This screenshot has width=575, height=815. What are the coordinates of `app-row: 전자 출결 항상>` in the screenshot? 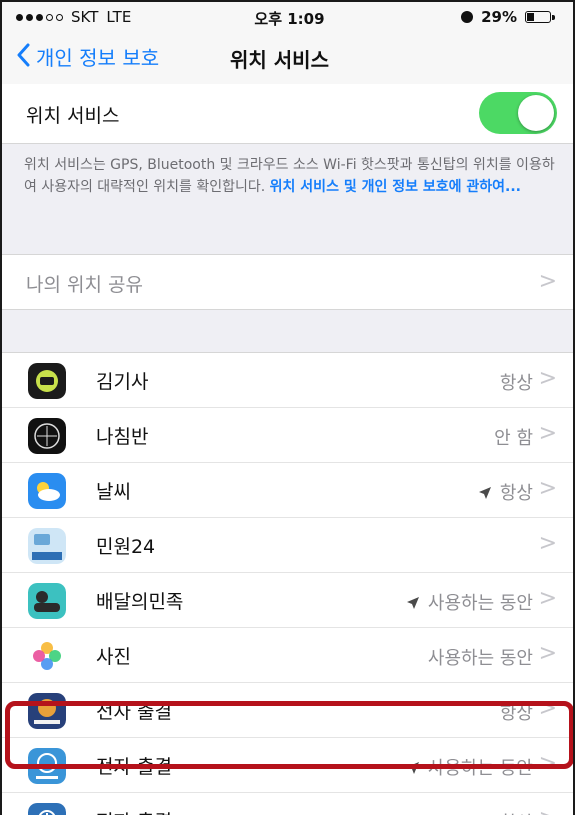 It's located at (287, 709).